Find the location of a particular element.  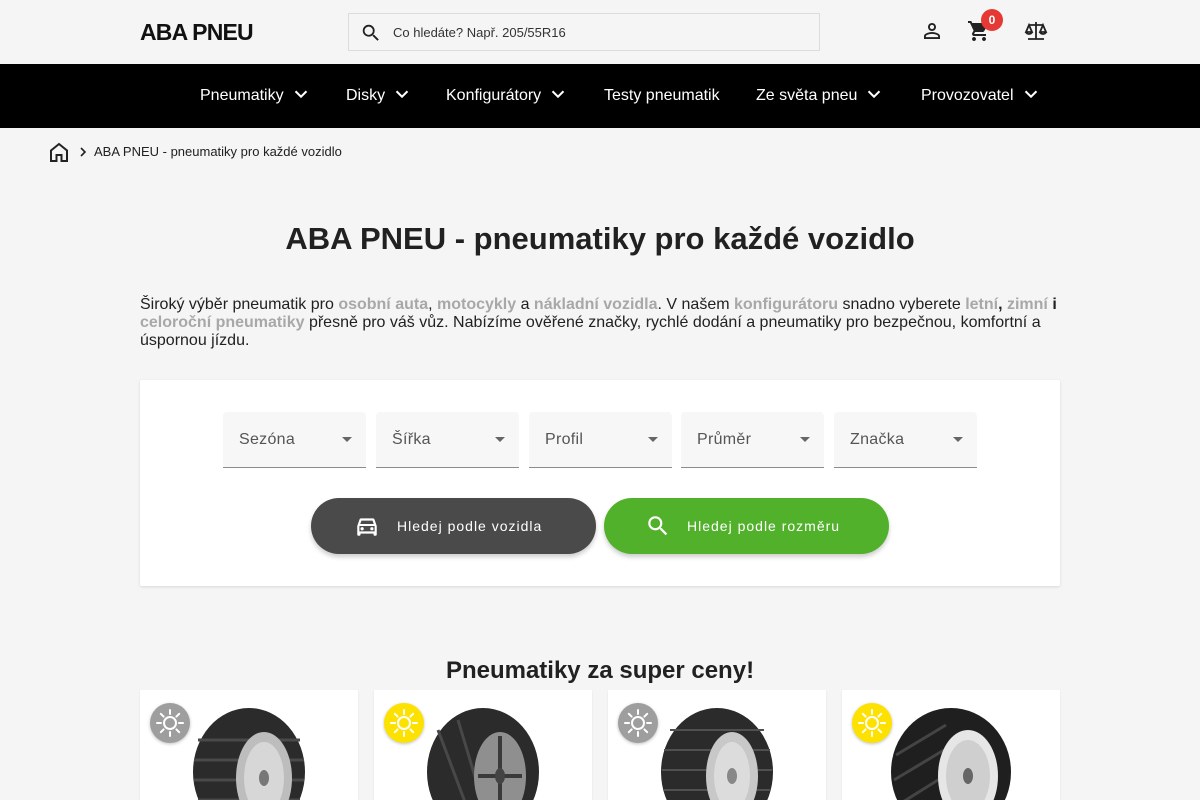

nav-item-pneumatiky: Pneumatiky is located at coordinates (256, 96).